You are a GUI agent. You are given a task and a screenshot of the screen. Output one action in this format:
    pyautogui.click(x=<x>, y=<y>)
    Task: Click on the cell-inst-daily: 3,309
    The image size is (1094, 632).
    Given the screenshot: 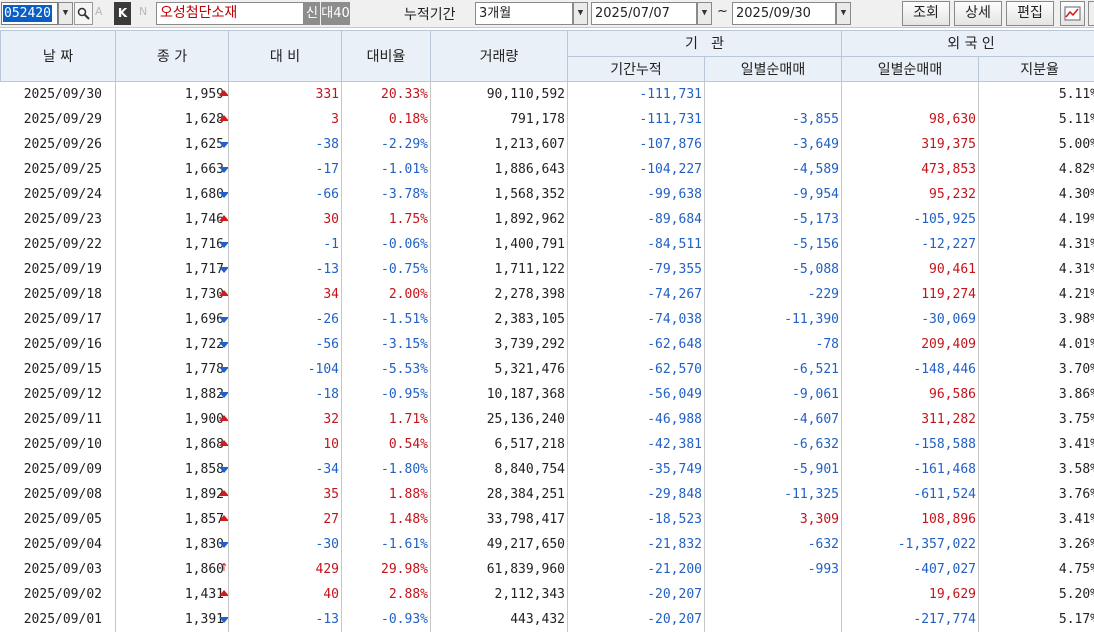 What is the action you would take?
    pyautogui.click(x=773, y=519)
    